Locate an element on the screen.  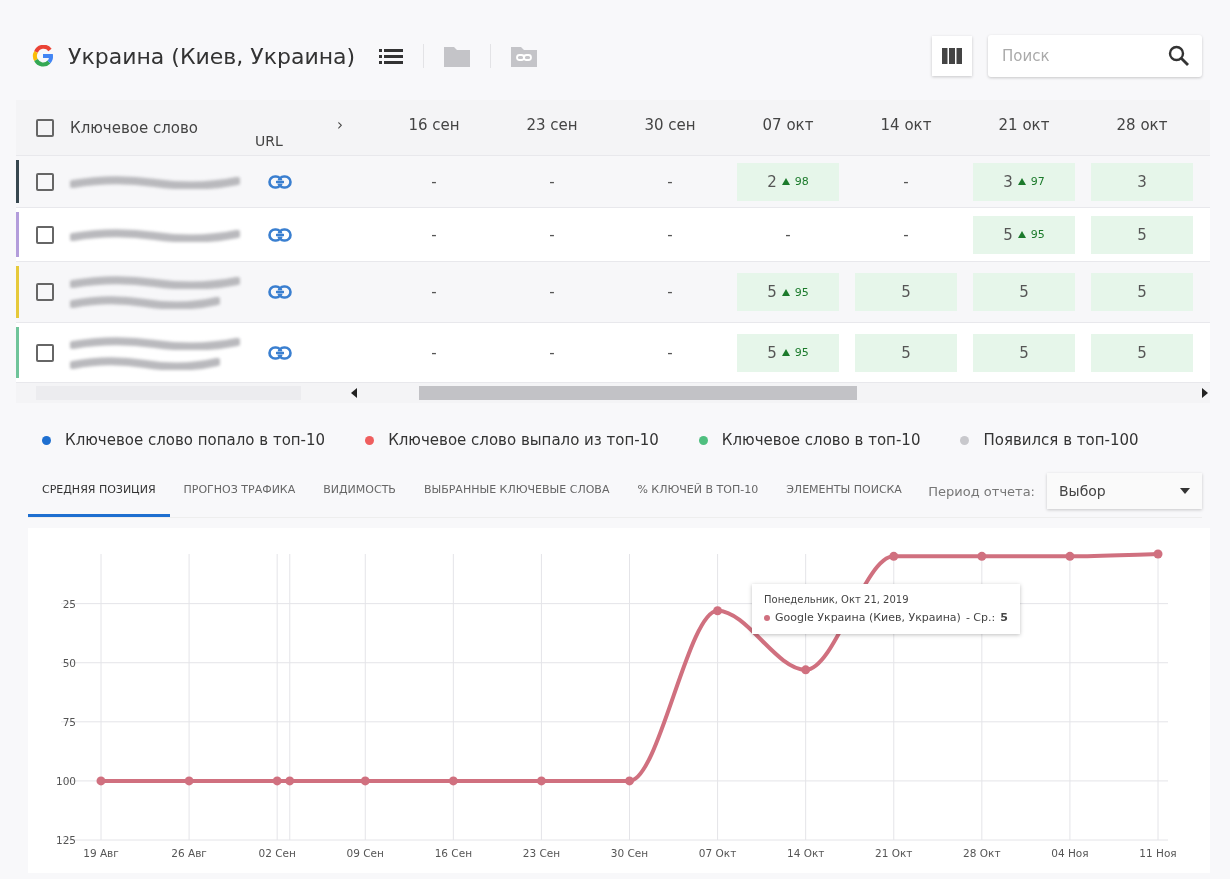
search-field: Поиск is located at coordinates (1095, 56).